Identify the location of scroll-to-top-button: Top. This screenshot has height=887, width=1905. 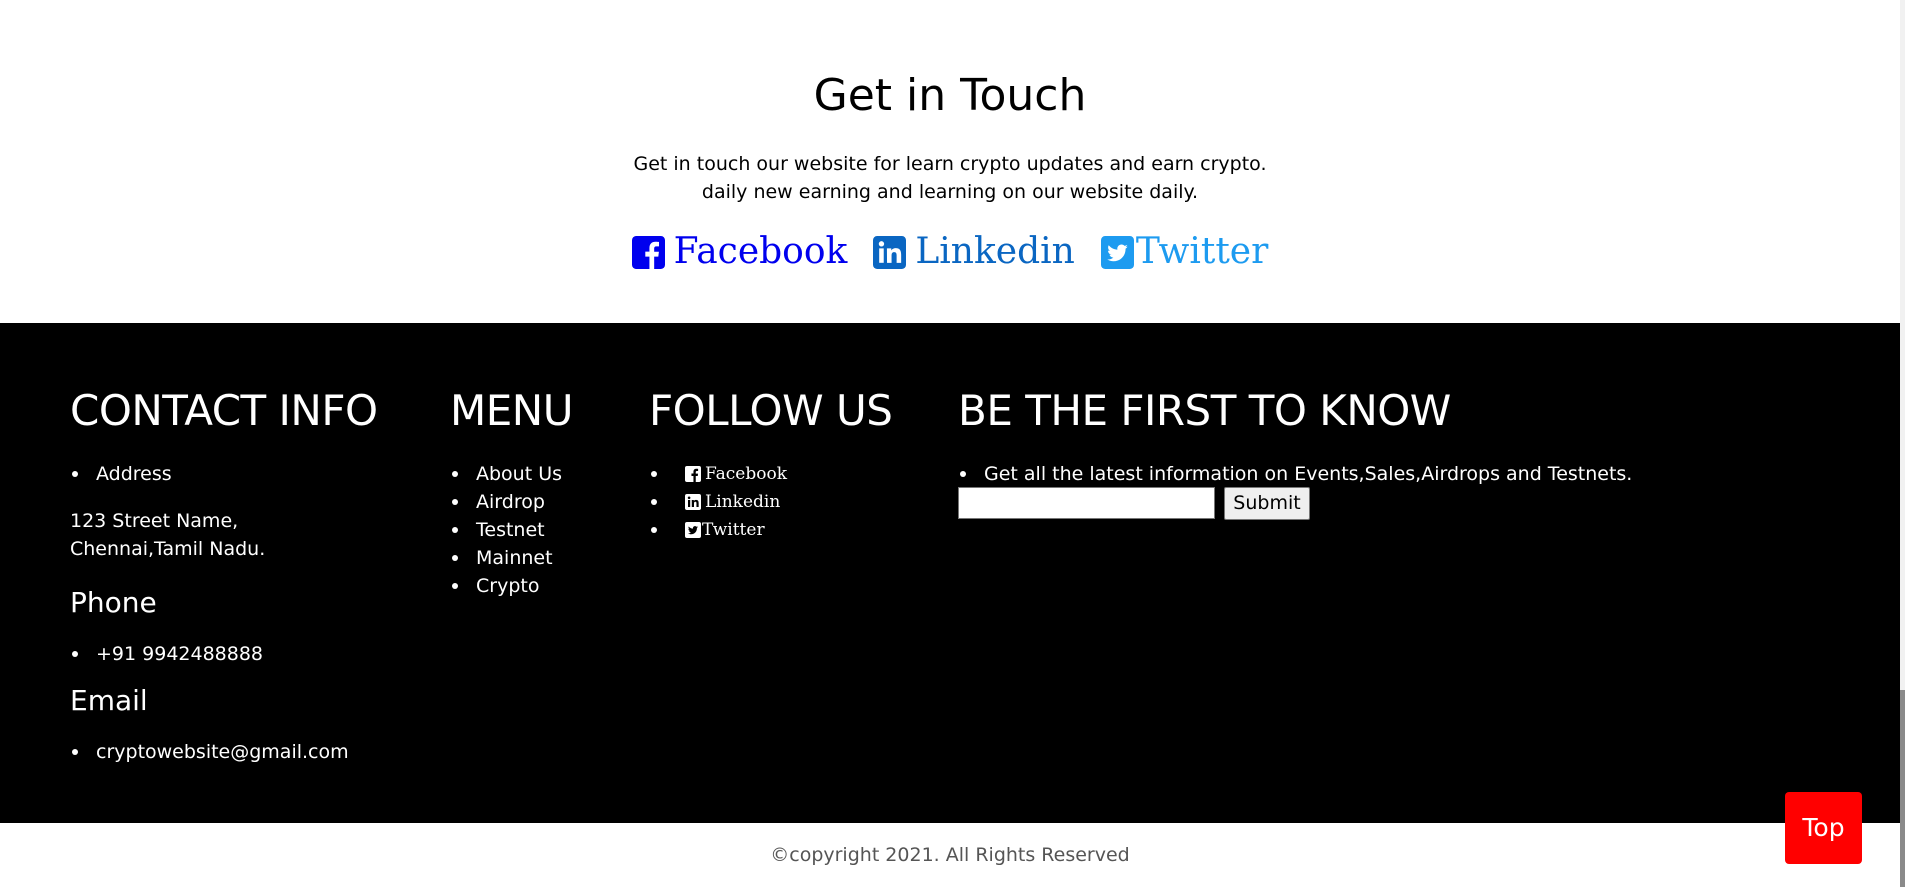
(1823, 828).